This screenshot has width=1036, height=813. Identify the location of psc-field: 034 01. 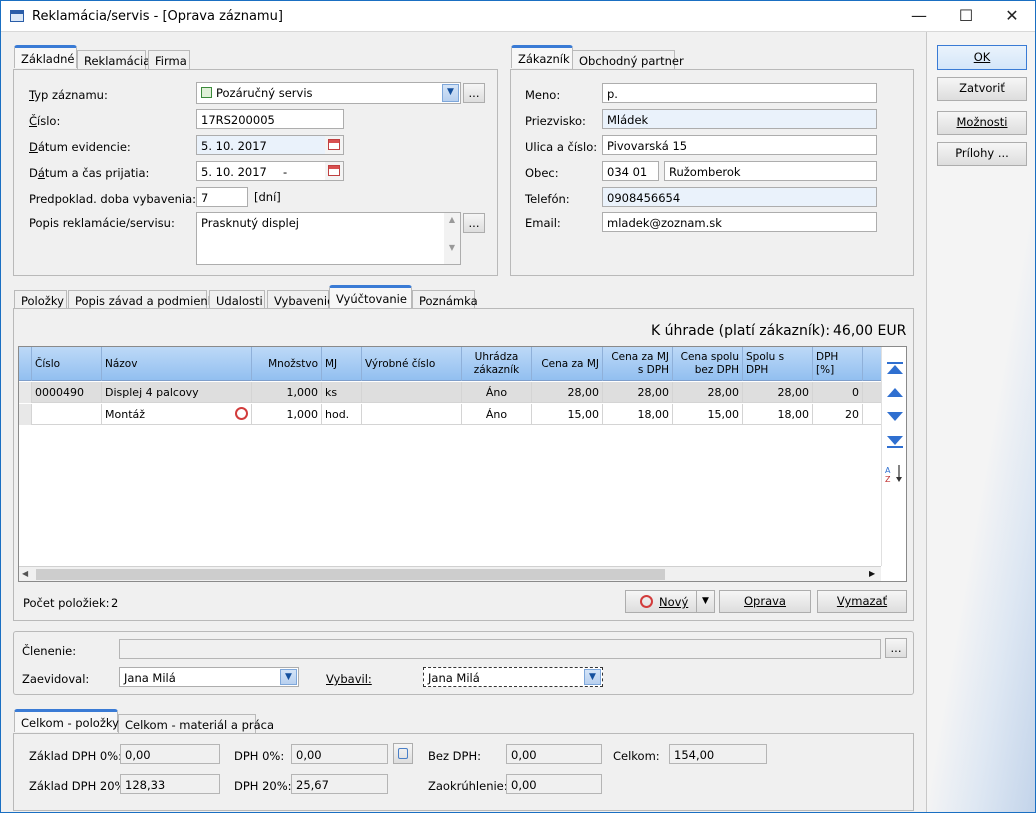
(630, 171).